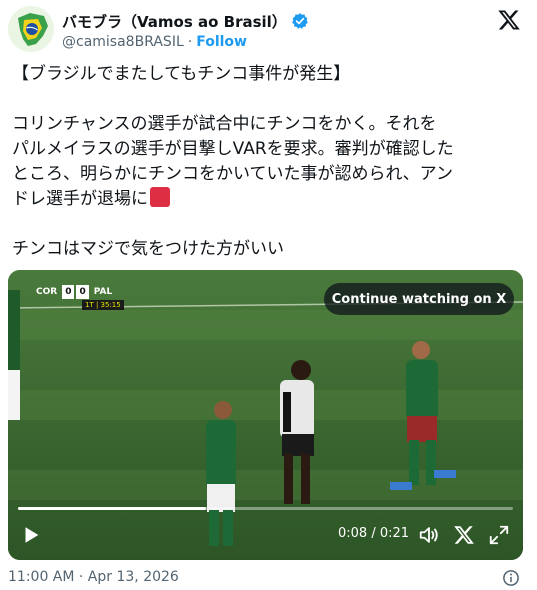 Image resolution: width=537 pixels, height=590 pixels. I want to click on tweet-line: チンコはマジで気をつけた方がいい, so click(148, 249).